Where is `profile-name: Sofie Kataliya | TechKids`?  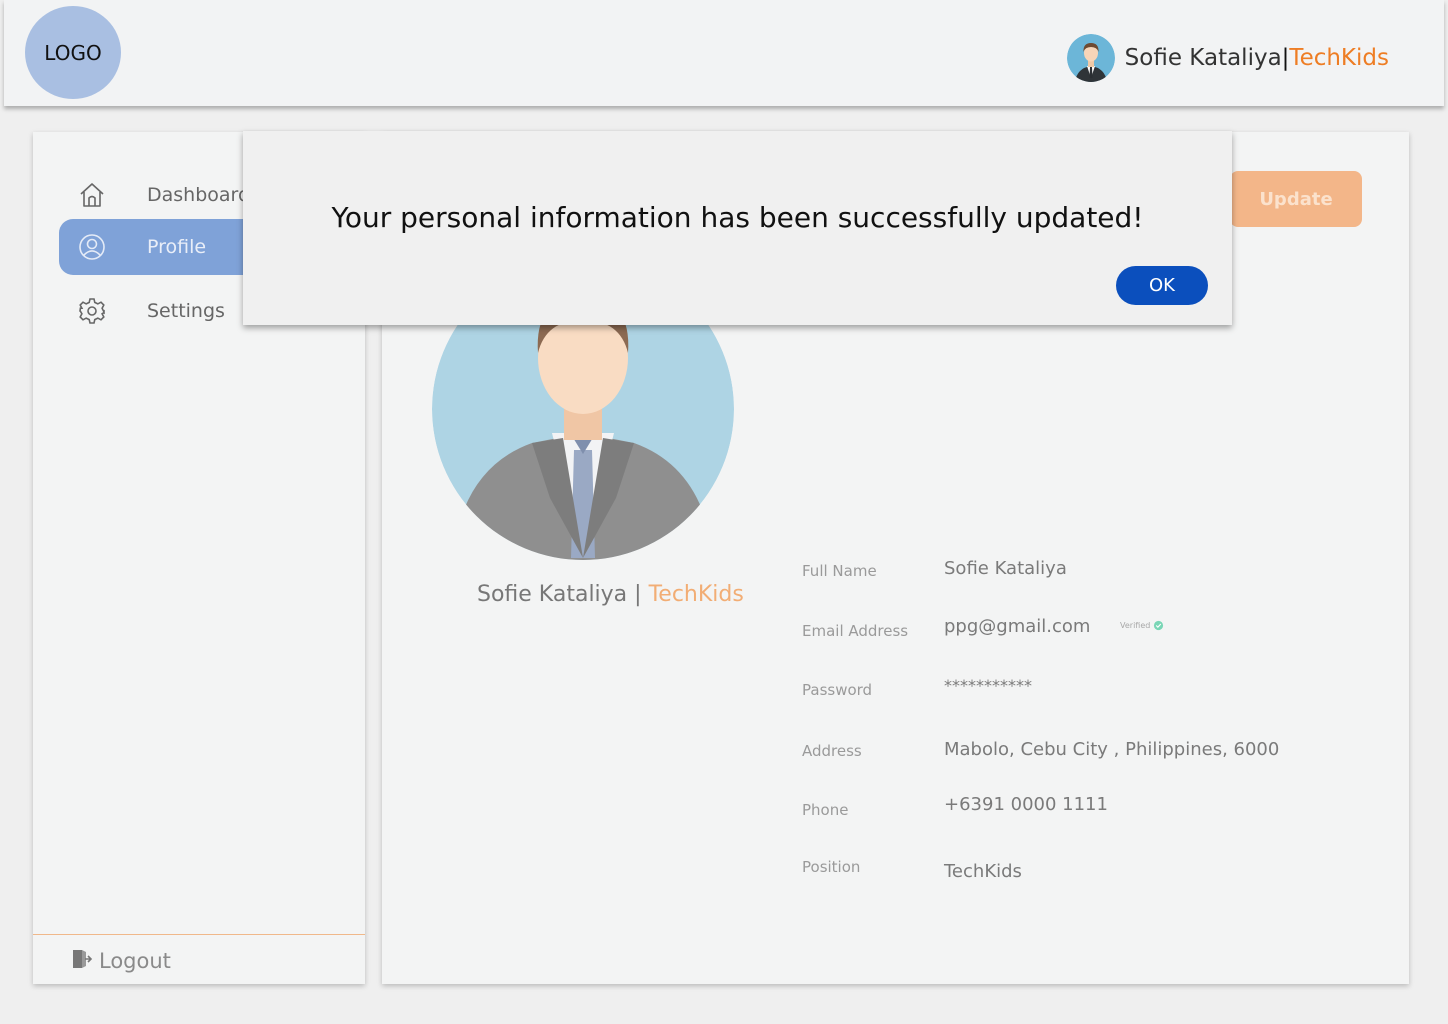
profile-name: Sofie Kataliya | TechKids is located at coordinates (610, 594).